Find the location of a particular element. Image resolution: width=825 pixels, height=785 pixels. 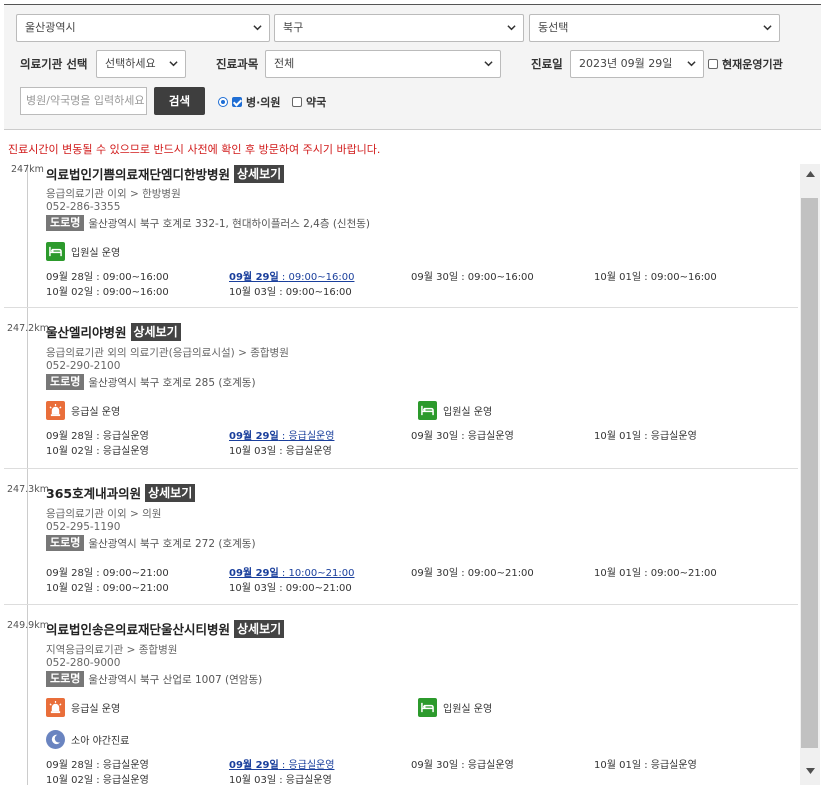

address: 울산광역시 북구 호계로 332-1, 현대하이플러스 2,4층 (신천동) is located at coordinates (229, 223).